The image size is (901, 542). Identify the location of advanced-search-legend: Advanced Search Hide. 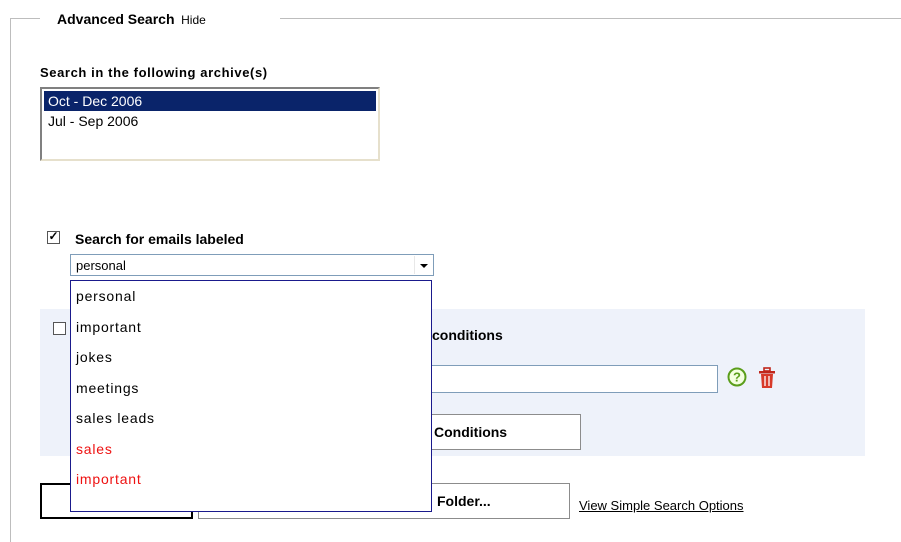
(131, 19).